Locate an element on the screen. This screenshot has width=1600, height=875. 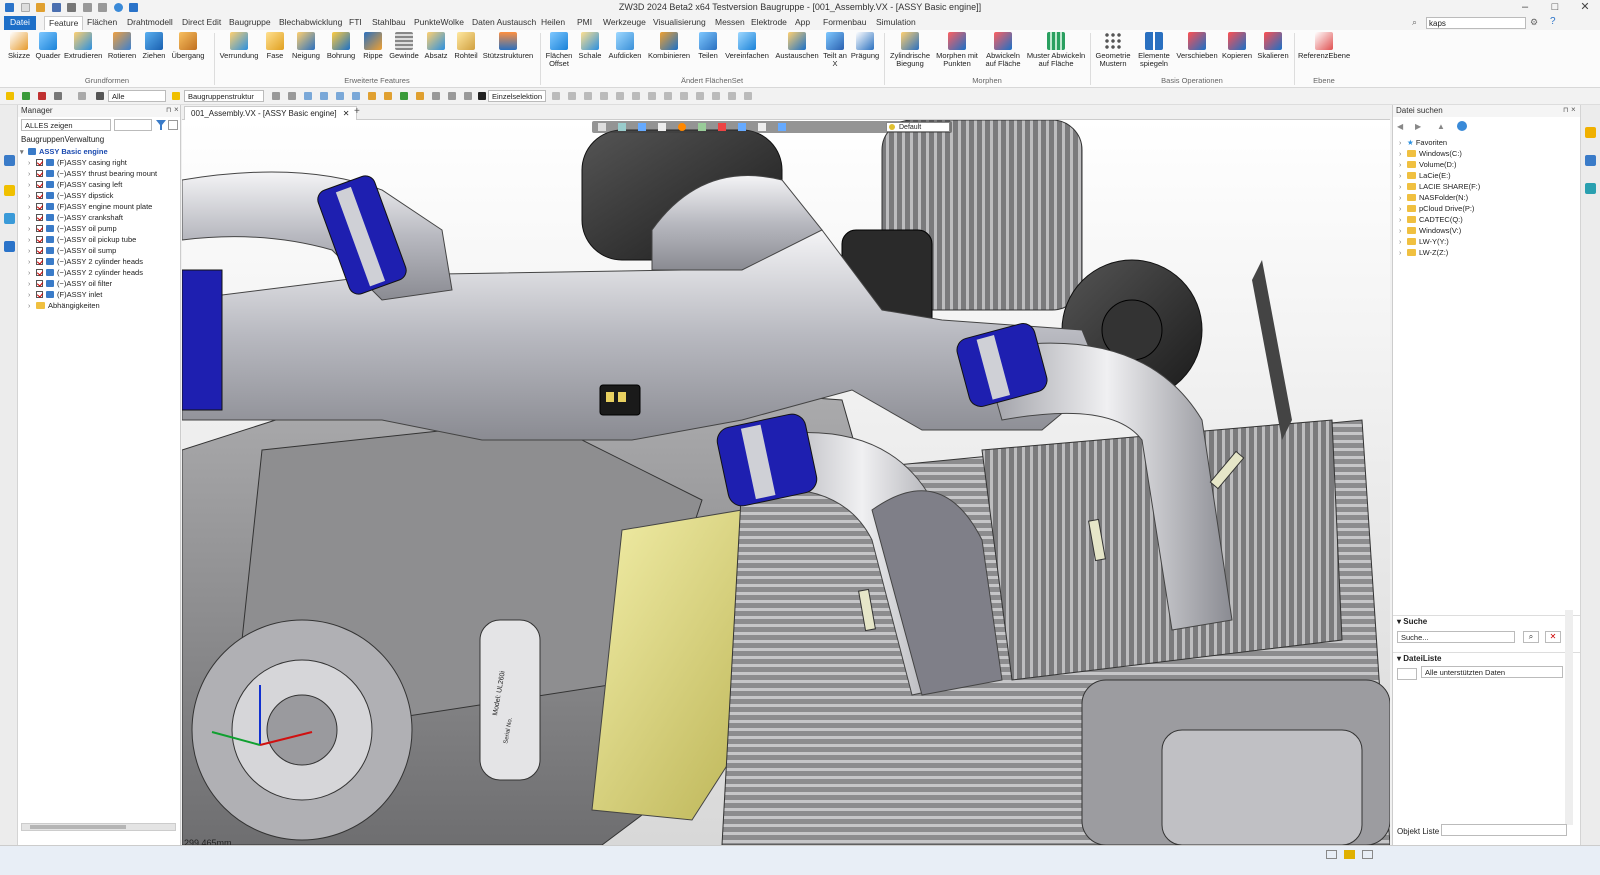
zoom-icon is located at coordinates (782, 127).